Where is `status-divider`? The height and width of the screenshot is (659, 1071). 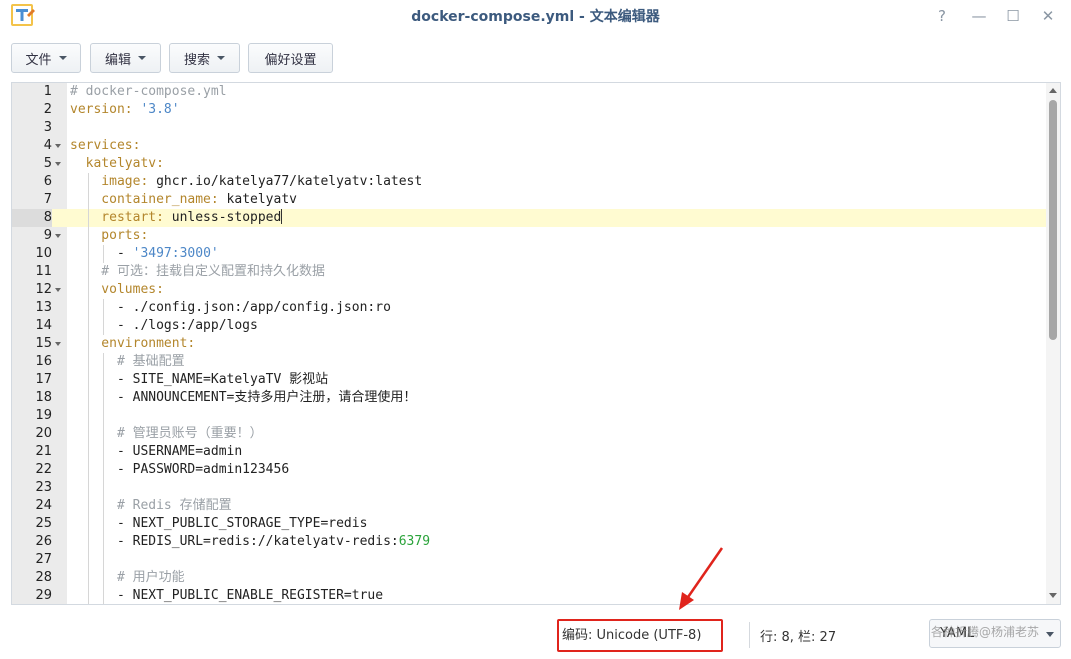
status-divider is located at coordinates (749, 635).